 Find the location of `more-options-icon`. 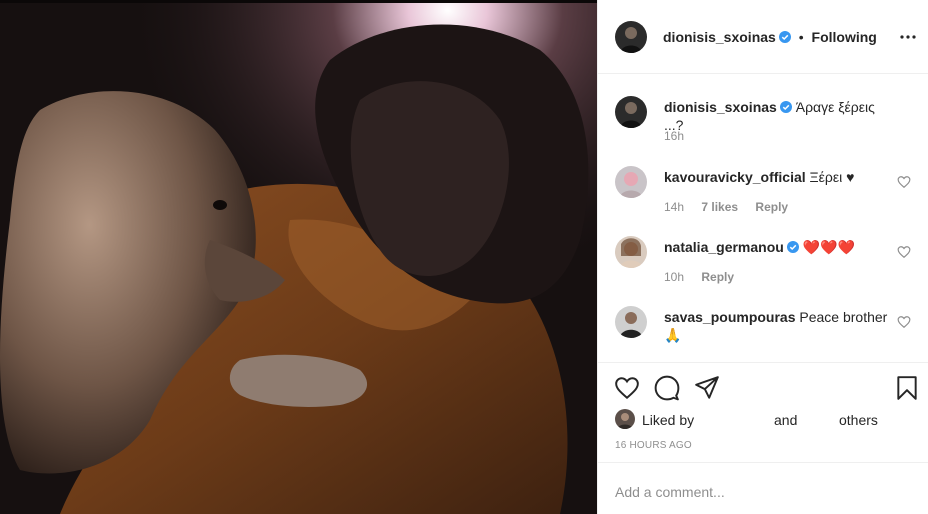

more-options-icon is located at coordinates (908, 37).